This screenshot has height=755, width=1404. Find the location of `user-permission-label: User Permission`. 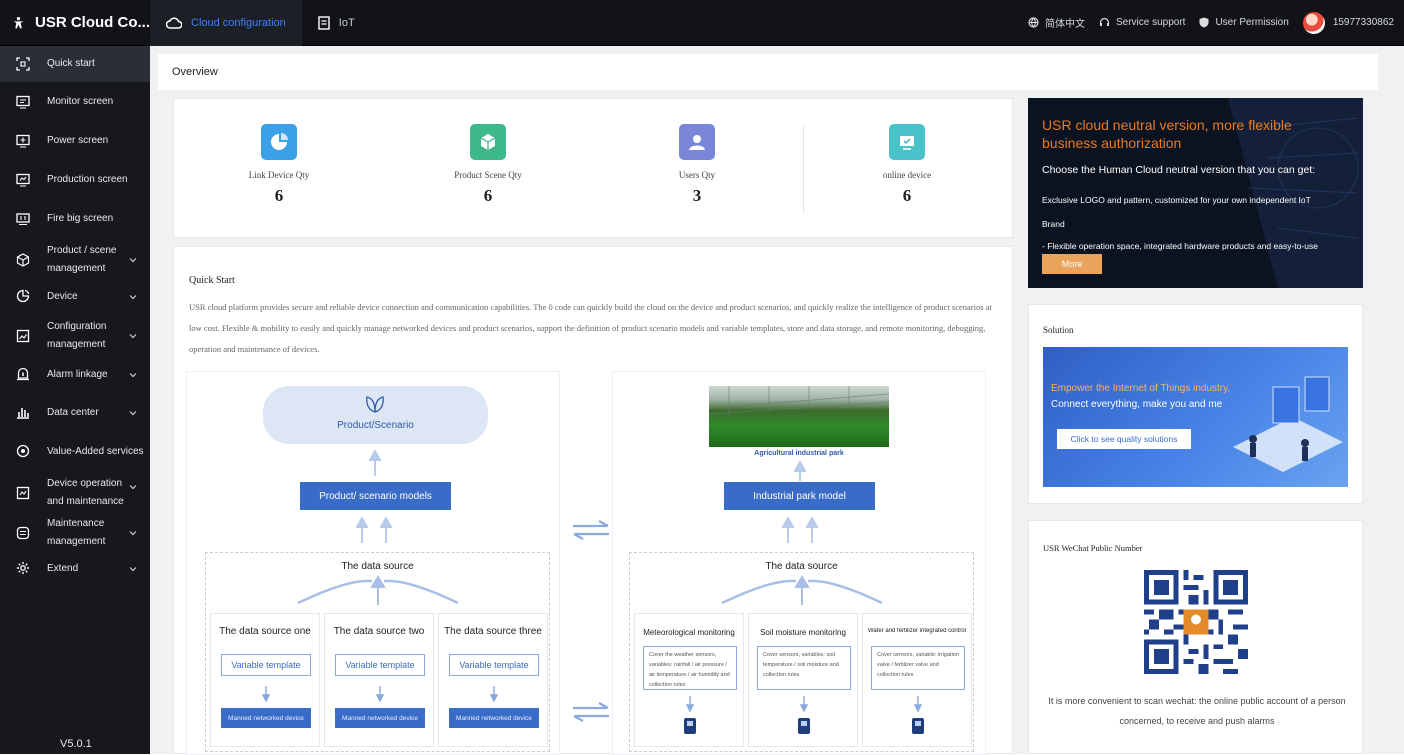

user-permission-label: User Permission is located at coordinates (1252, 22).